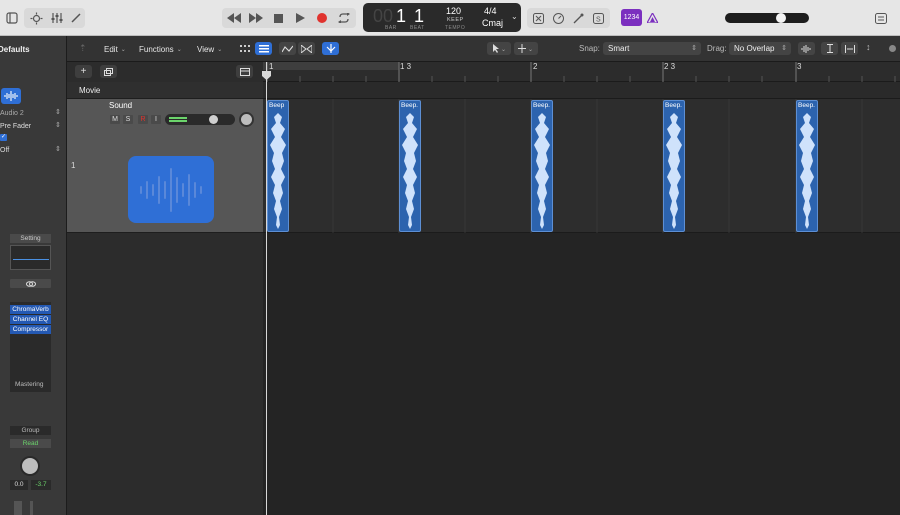 The width and height of the screenshot is (900, 515). Describe the element at coordinates (30, 443) in the screenshot. I see `automation-read-button: Read` at that location.